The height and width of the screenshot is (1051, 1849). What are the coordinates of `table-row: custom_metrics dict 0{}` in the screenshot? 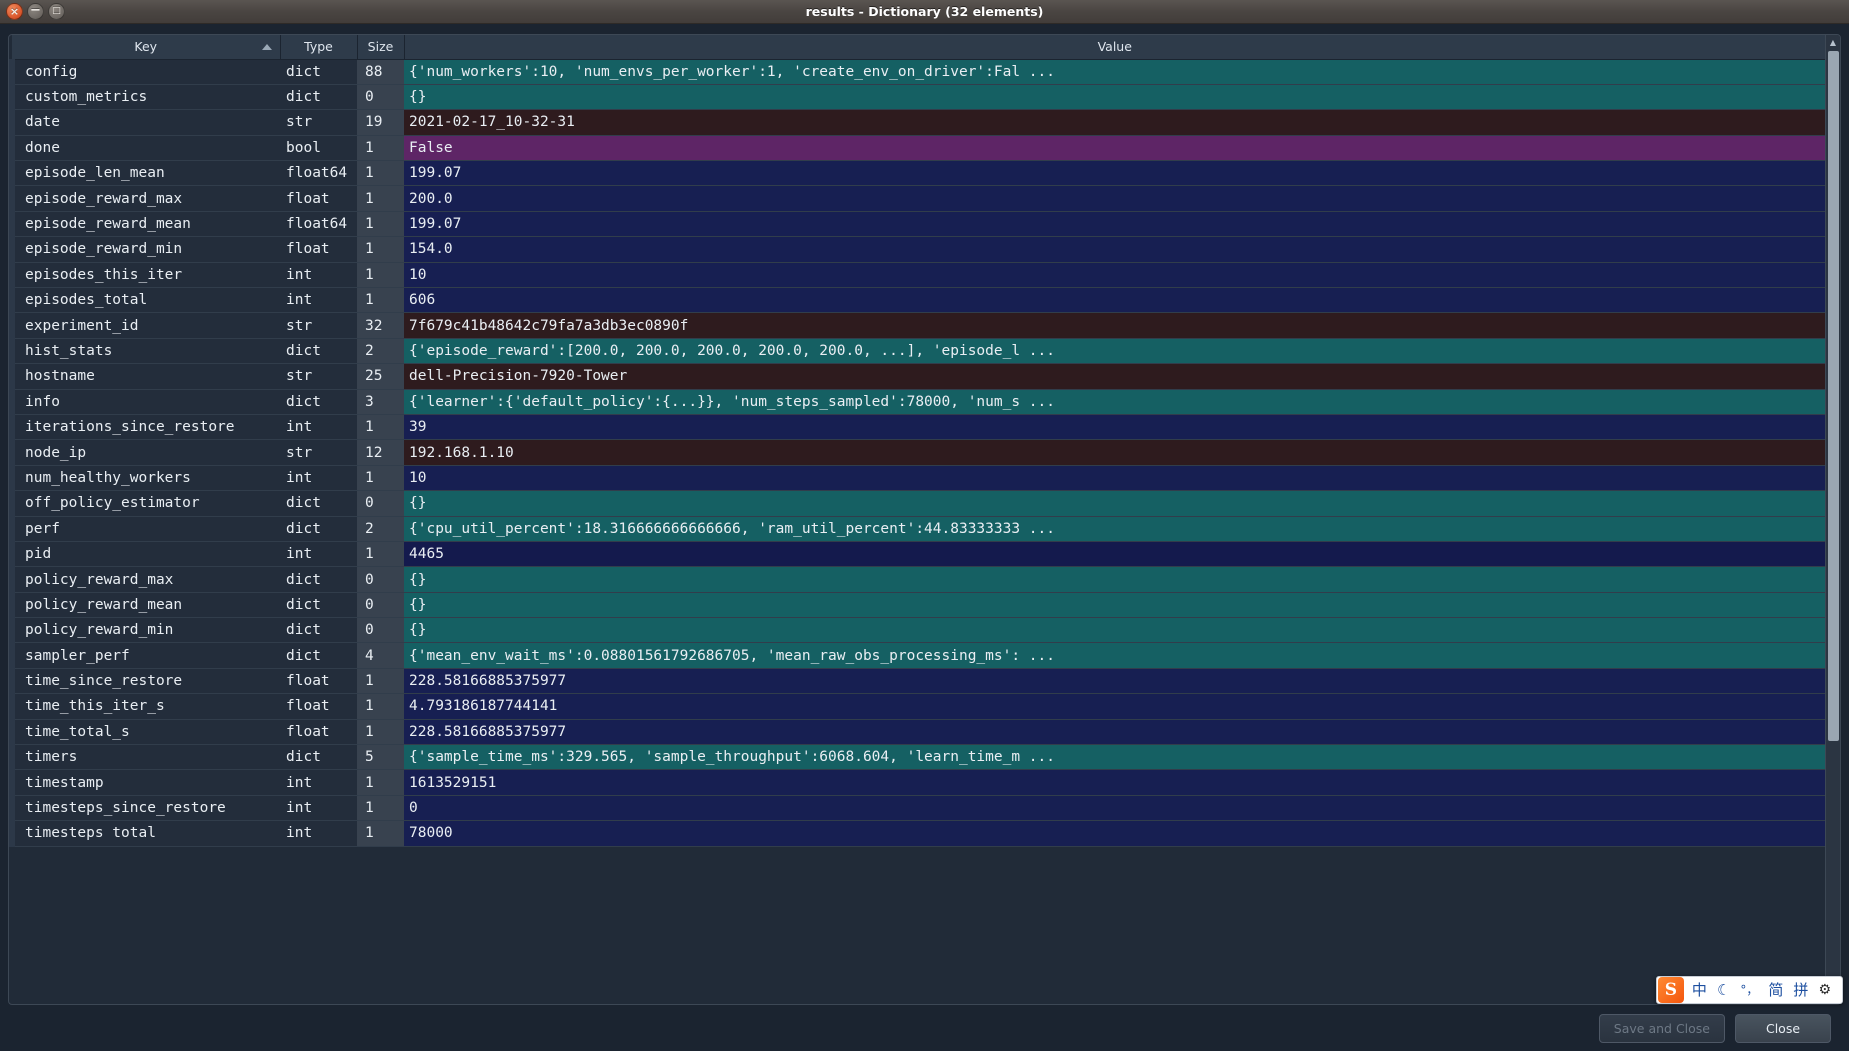 It's located at (917, 97).